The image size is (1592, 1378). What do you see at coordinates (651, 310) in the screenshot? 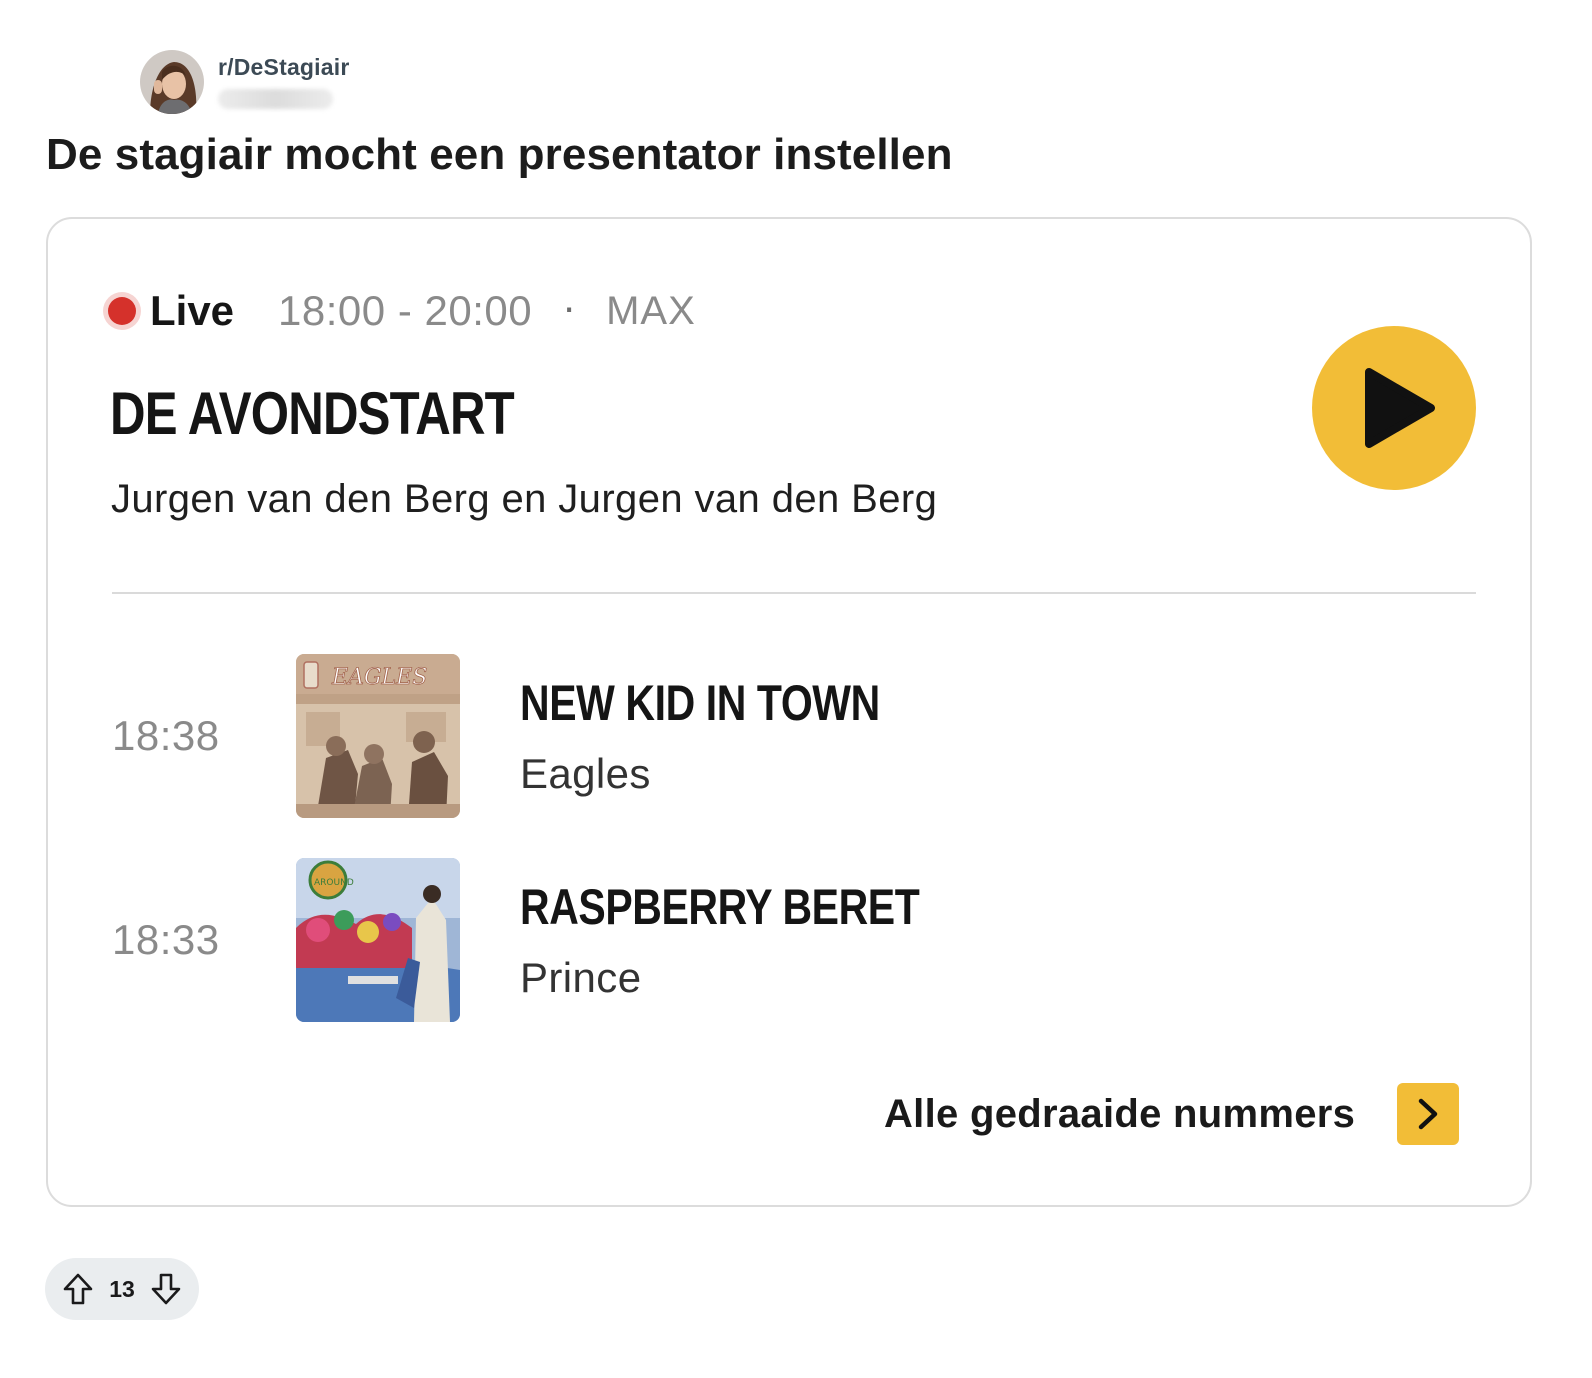
I see `channel-name: MAX` at bounding box center [651, 310].